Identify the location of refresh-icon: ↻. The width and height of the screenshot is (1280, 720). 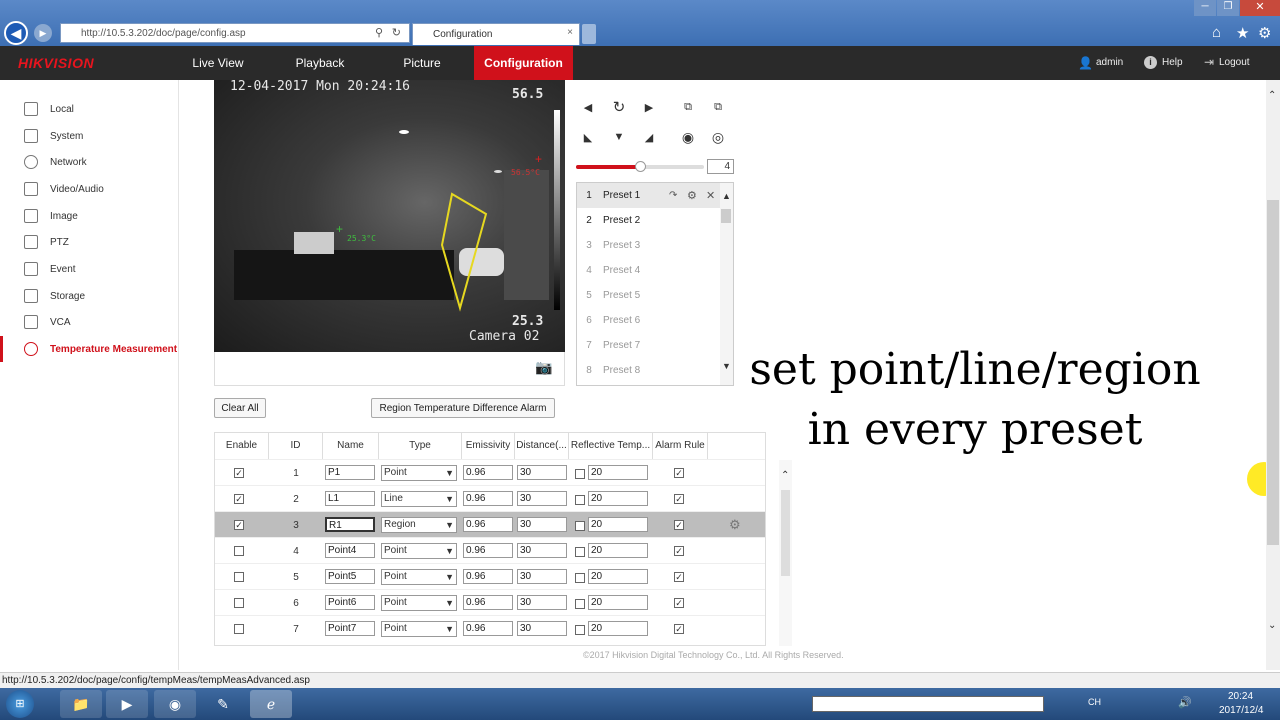
(396, 32).